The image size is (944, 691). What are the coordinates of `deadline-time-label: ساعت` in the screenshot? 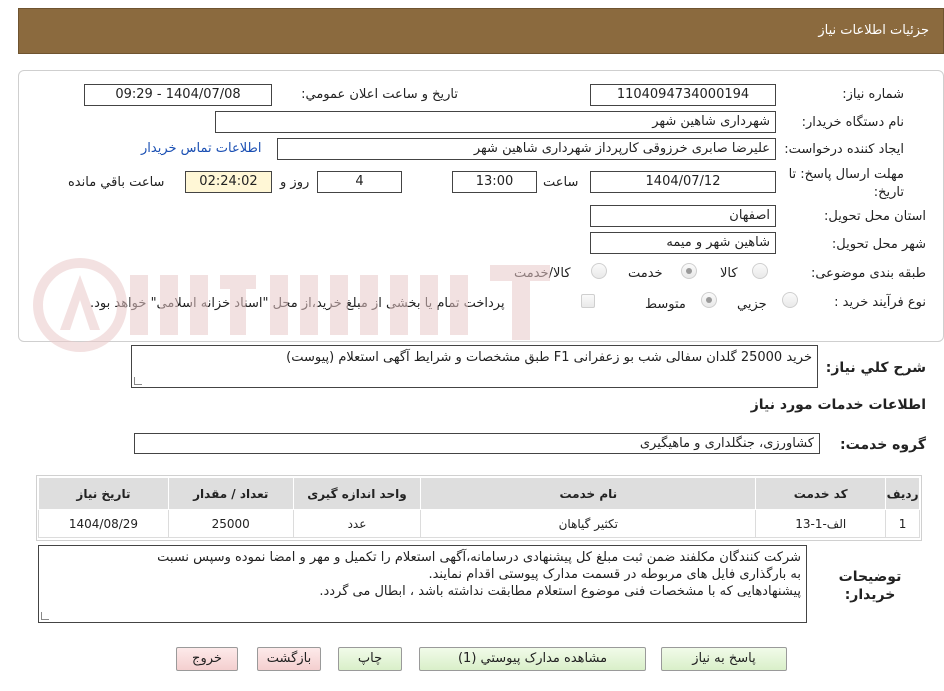 It's located at (561, 182).